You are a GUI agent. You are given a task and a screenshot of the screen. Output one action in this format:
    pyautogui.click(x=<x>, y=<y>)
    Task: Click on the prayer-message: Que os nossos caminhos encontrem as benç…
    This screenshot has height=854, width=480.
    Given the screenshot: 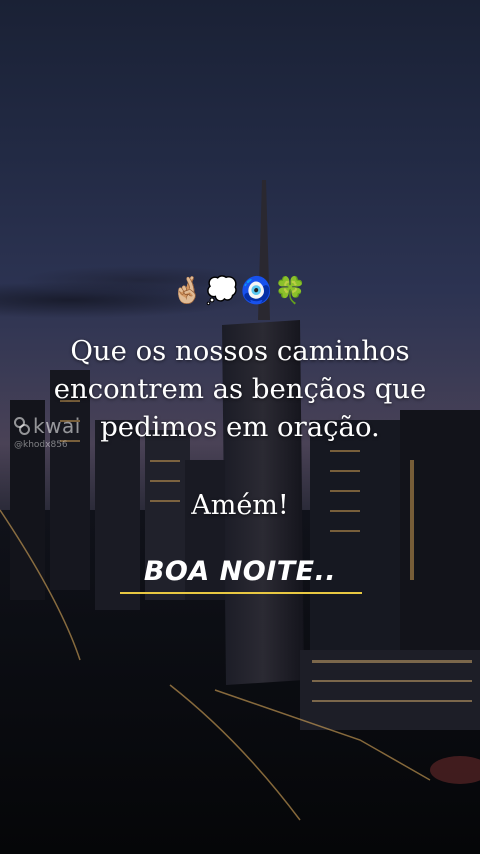 What is the action you would take?
    pyautogui.click(x=240, y=389)
    